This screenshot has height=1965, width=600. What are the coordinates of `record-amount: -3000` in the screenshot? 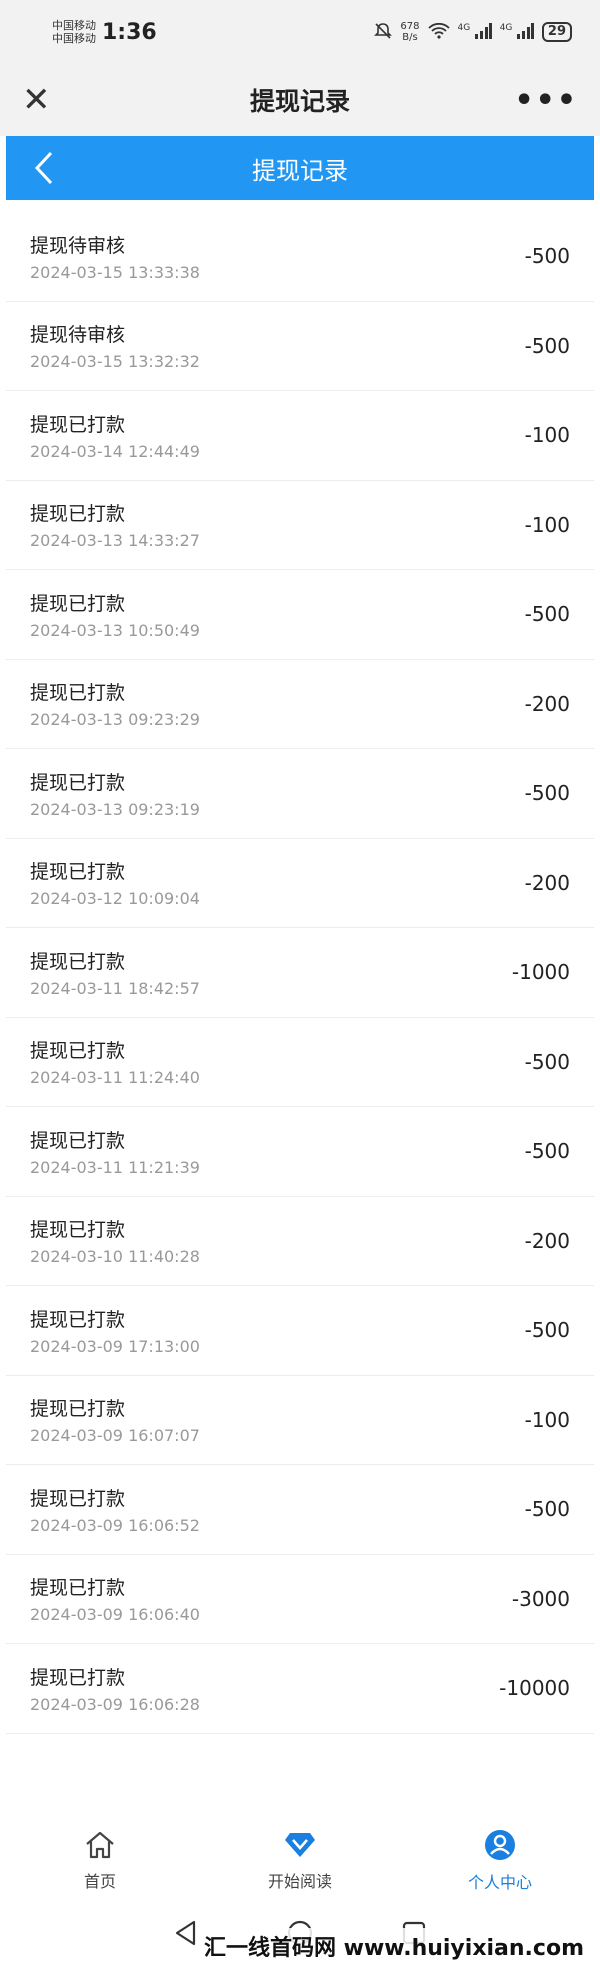 It's located at (540, 1598).